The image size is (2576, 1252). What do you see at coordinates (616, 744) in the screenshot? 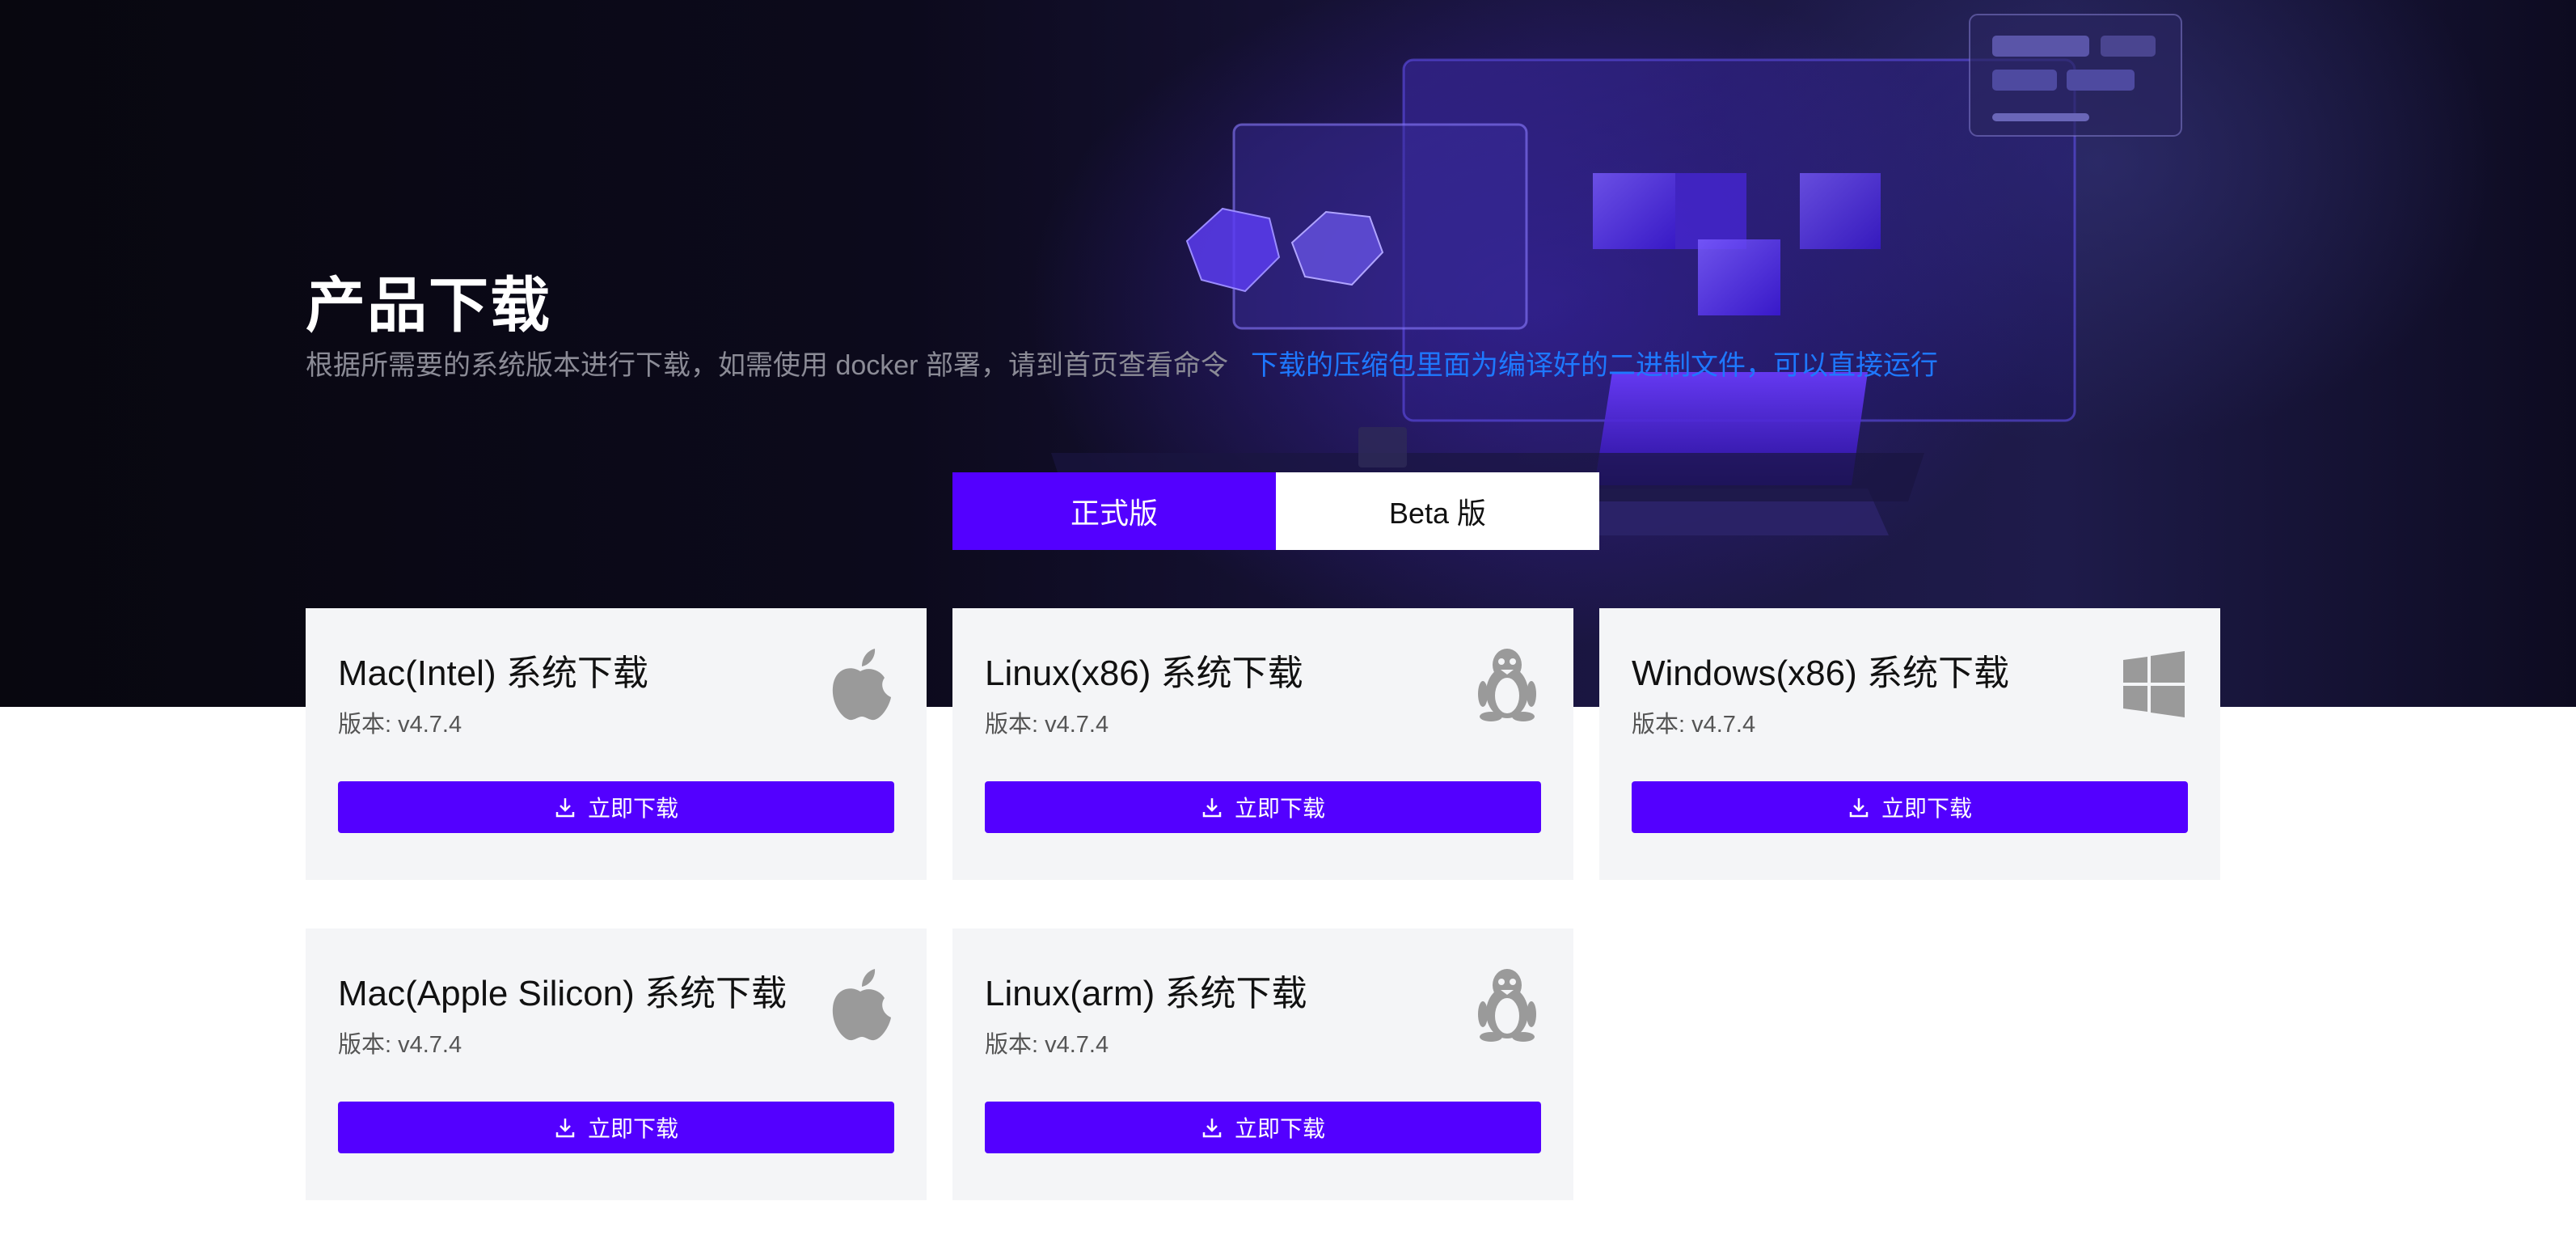
I see `download-card-mac-intel: Mac(Intel) 系统下载 版本: v4.7.4 立即下载` at bounding box center [616, 744].